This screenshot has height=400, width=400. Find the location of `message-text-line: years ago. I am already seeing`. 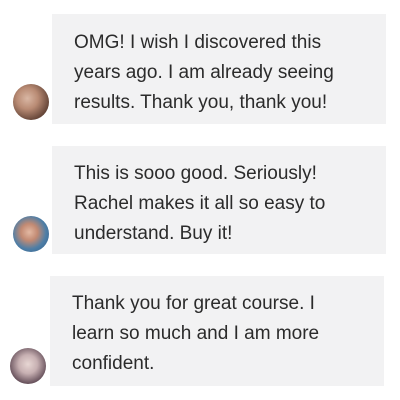

message-text-line: years ago. I am already seeing is located at coordinates (204, 72).